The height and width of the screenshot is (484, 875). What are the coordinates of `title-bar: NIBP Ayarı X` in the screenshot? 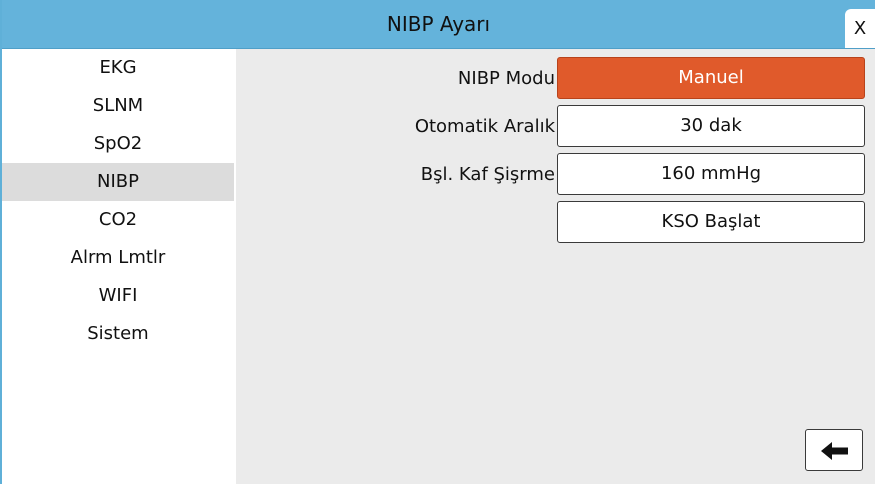 It's located at (438, 24).